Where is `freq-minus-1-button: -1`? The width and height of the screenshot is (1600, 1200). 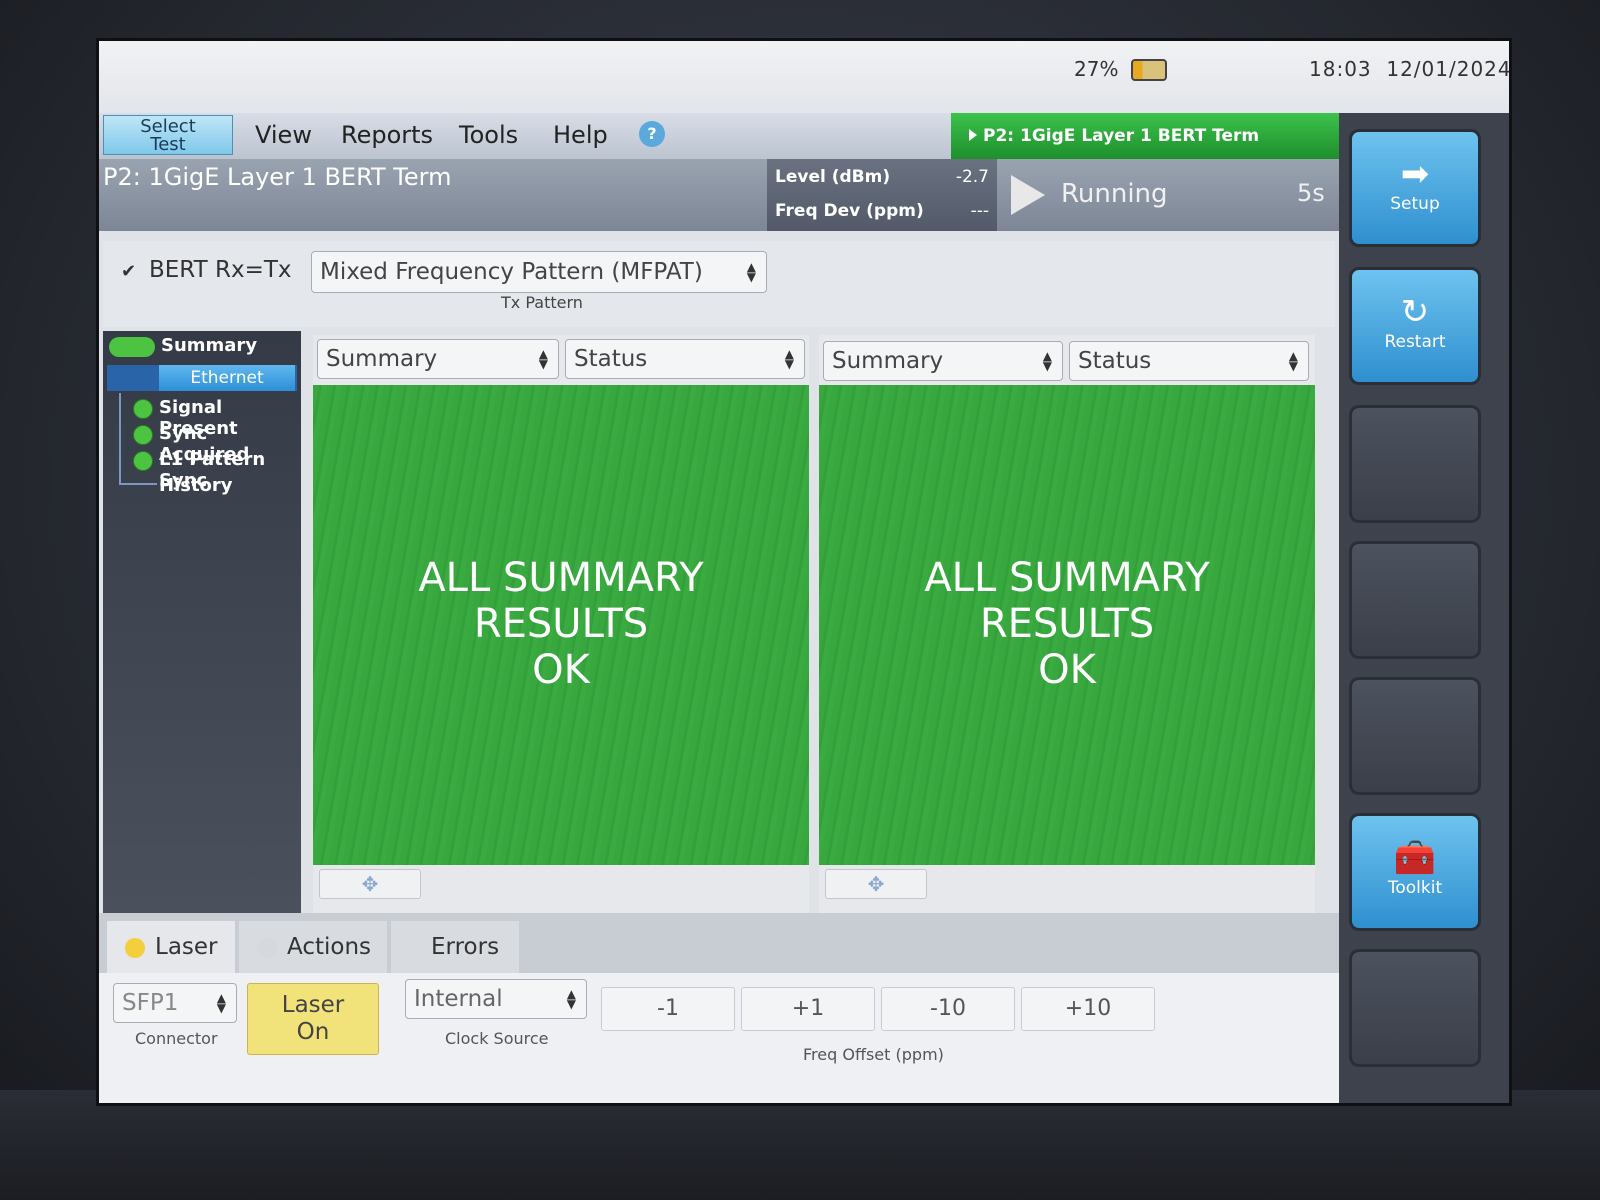 freq-minus-1-button: -1 is located at coordinates (668, 1009).